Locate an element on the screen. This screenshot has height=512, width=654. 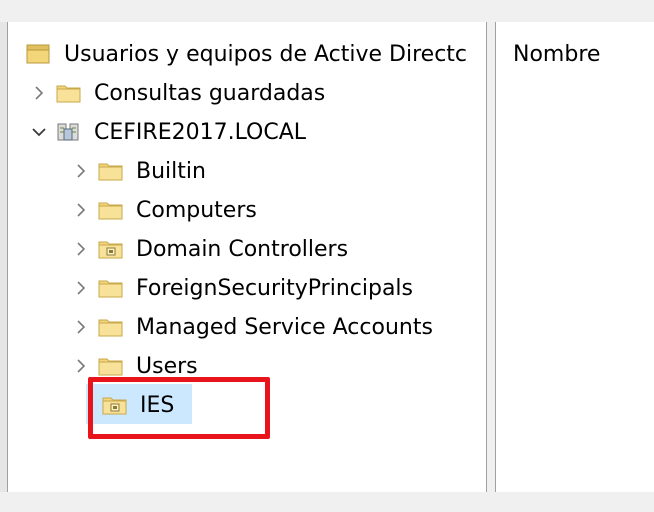
tree-item-label: Consultas guardadas is located at coordinates (210, 93).